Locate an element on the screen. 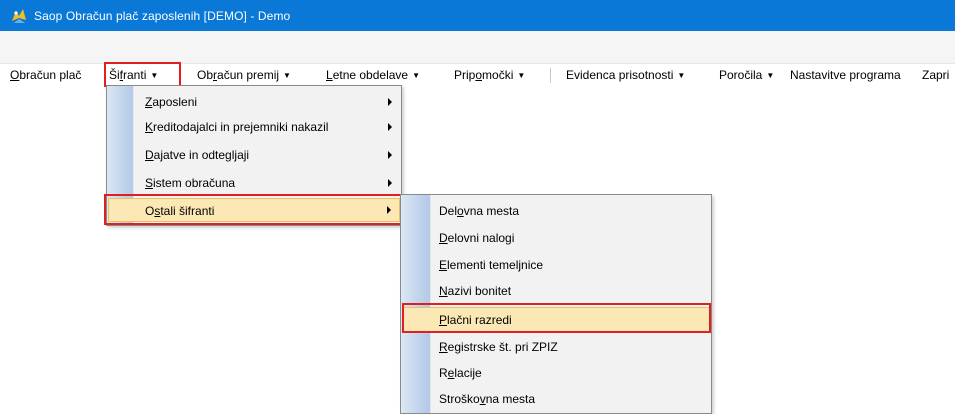 This screenshot has width=955, height=414. menu-label-accel: N is located at coordinates (443, 291).